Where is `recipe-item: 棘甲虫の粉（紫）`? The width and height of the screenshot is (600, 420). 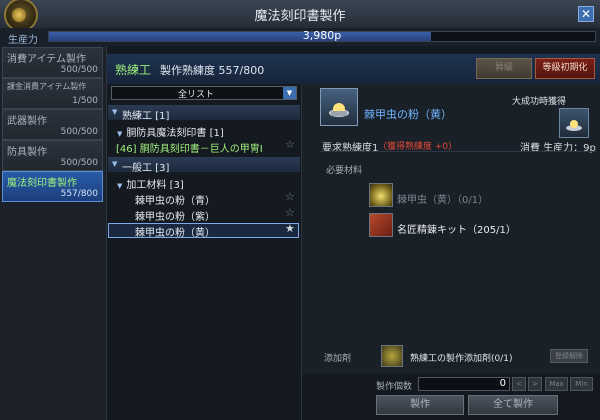 recipe-item: 棘甲虫の粉（紫） is located at coordinates (175, 215).